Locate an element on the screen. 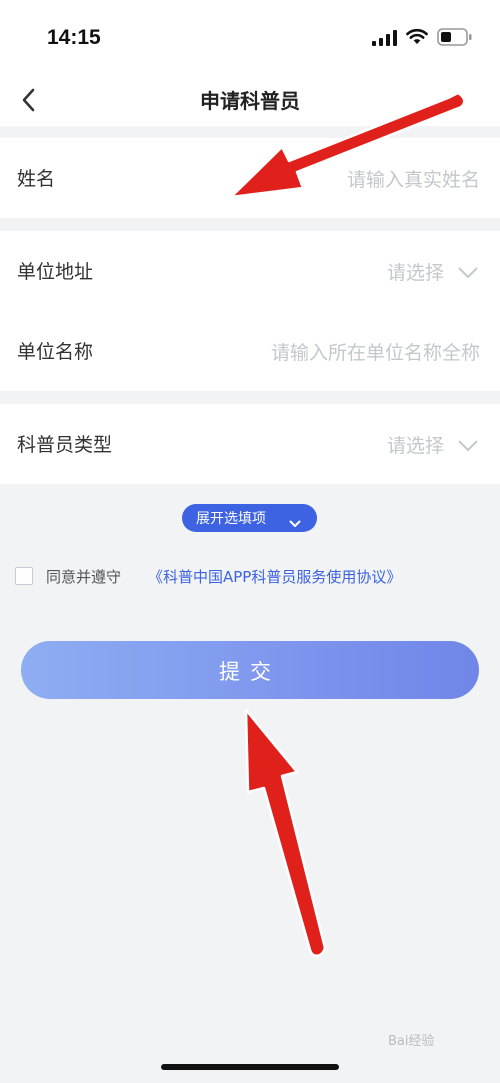  wifi-icon is located at coordinates (417, 38).